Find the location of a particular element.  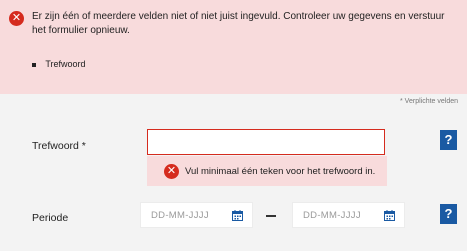

required-fields-note: * Verplichte velden is located at coordinates (429, 101).